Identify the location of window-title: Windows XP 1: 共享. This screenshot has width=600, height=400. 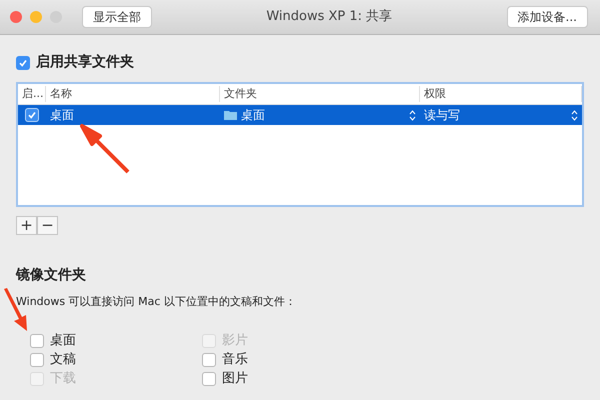
(329, 17).